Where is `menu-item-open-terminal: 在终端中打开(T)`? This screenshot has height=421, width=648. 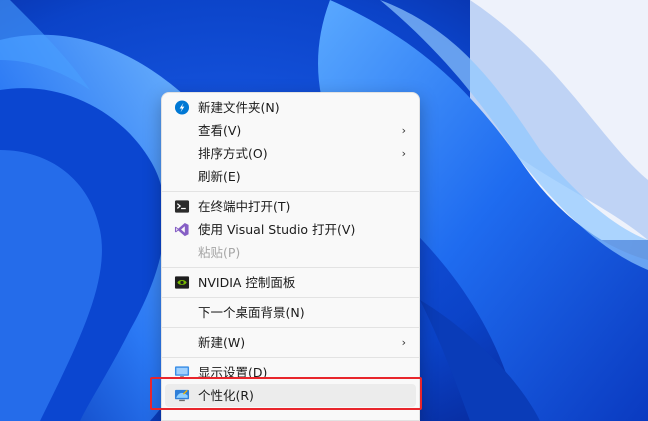 menu-item-open-terminal: 在终端中打开(T) is located at coordinates (290, 206).